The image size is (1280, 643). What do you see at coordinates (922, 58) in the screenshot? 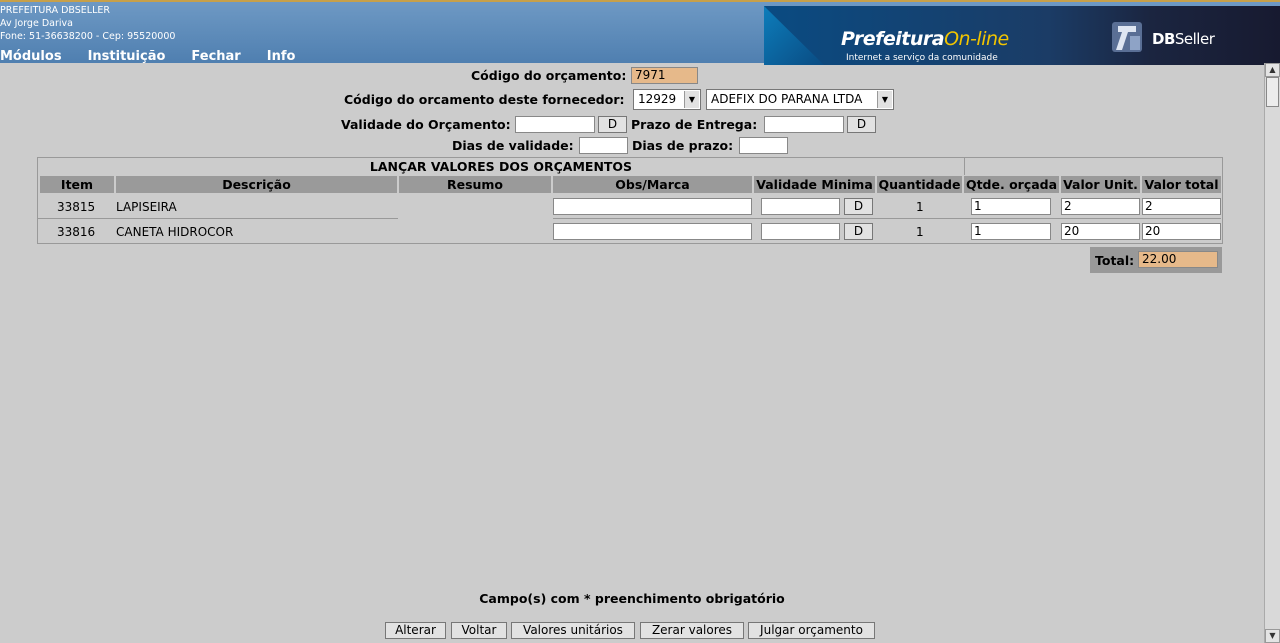
I see `banner-tagline: Internet a serviço da comunidade` at bounding box center [922, 58].